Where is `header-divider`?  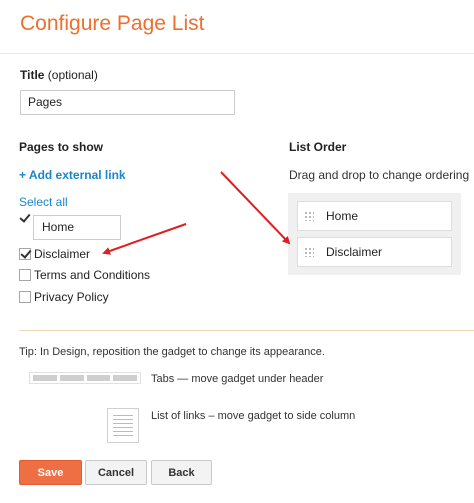
header-divider is located at coordinates (237, 53).